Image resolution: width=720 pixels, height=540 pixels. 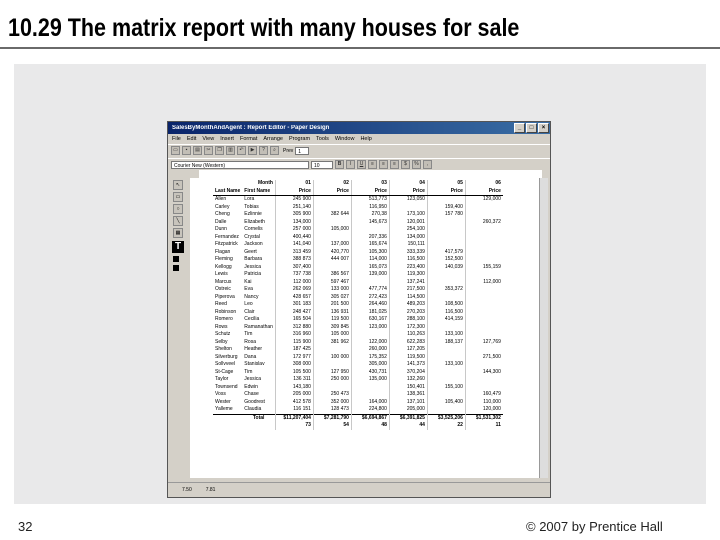 I want to click on price-cell: 251,140, so click(x=294, y=207).